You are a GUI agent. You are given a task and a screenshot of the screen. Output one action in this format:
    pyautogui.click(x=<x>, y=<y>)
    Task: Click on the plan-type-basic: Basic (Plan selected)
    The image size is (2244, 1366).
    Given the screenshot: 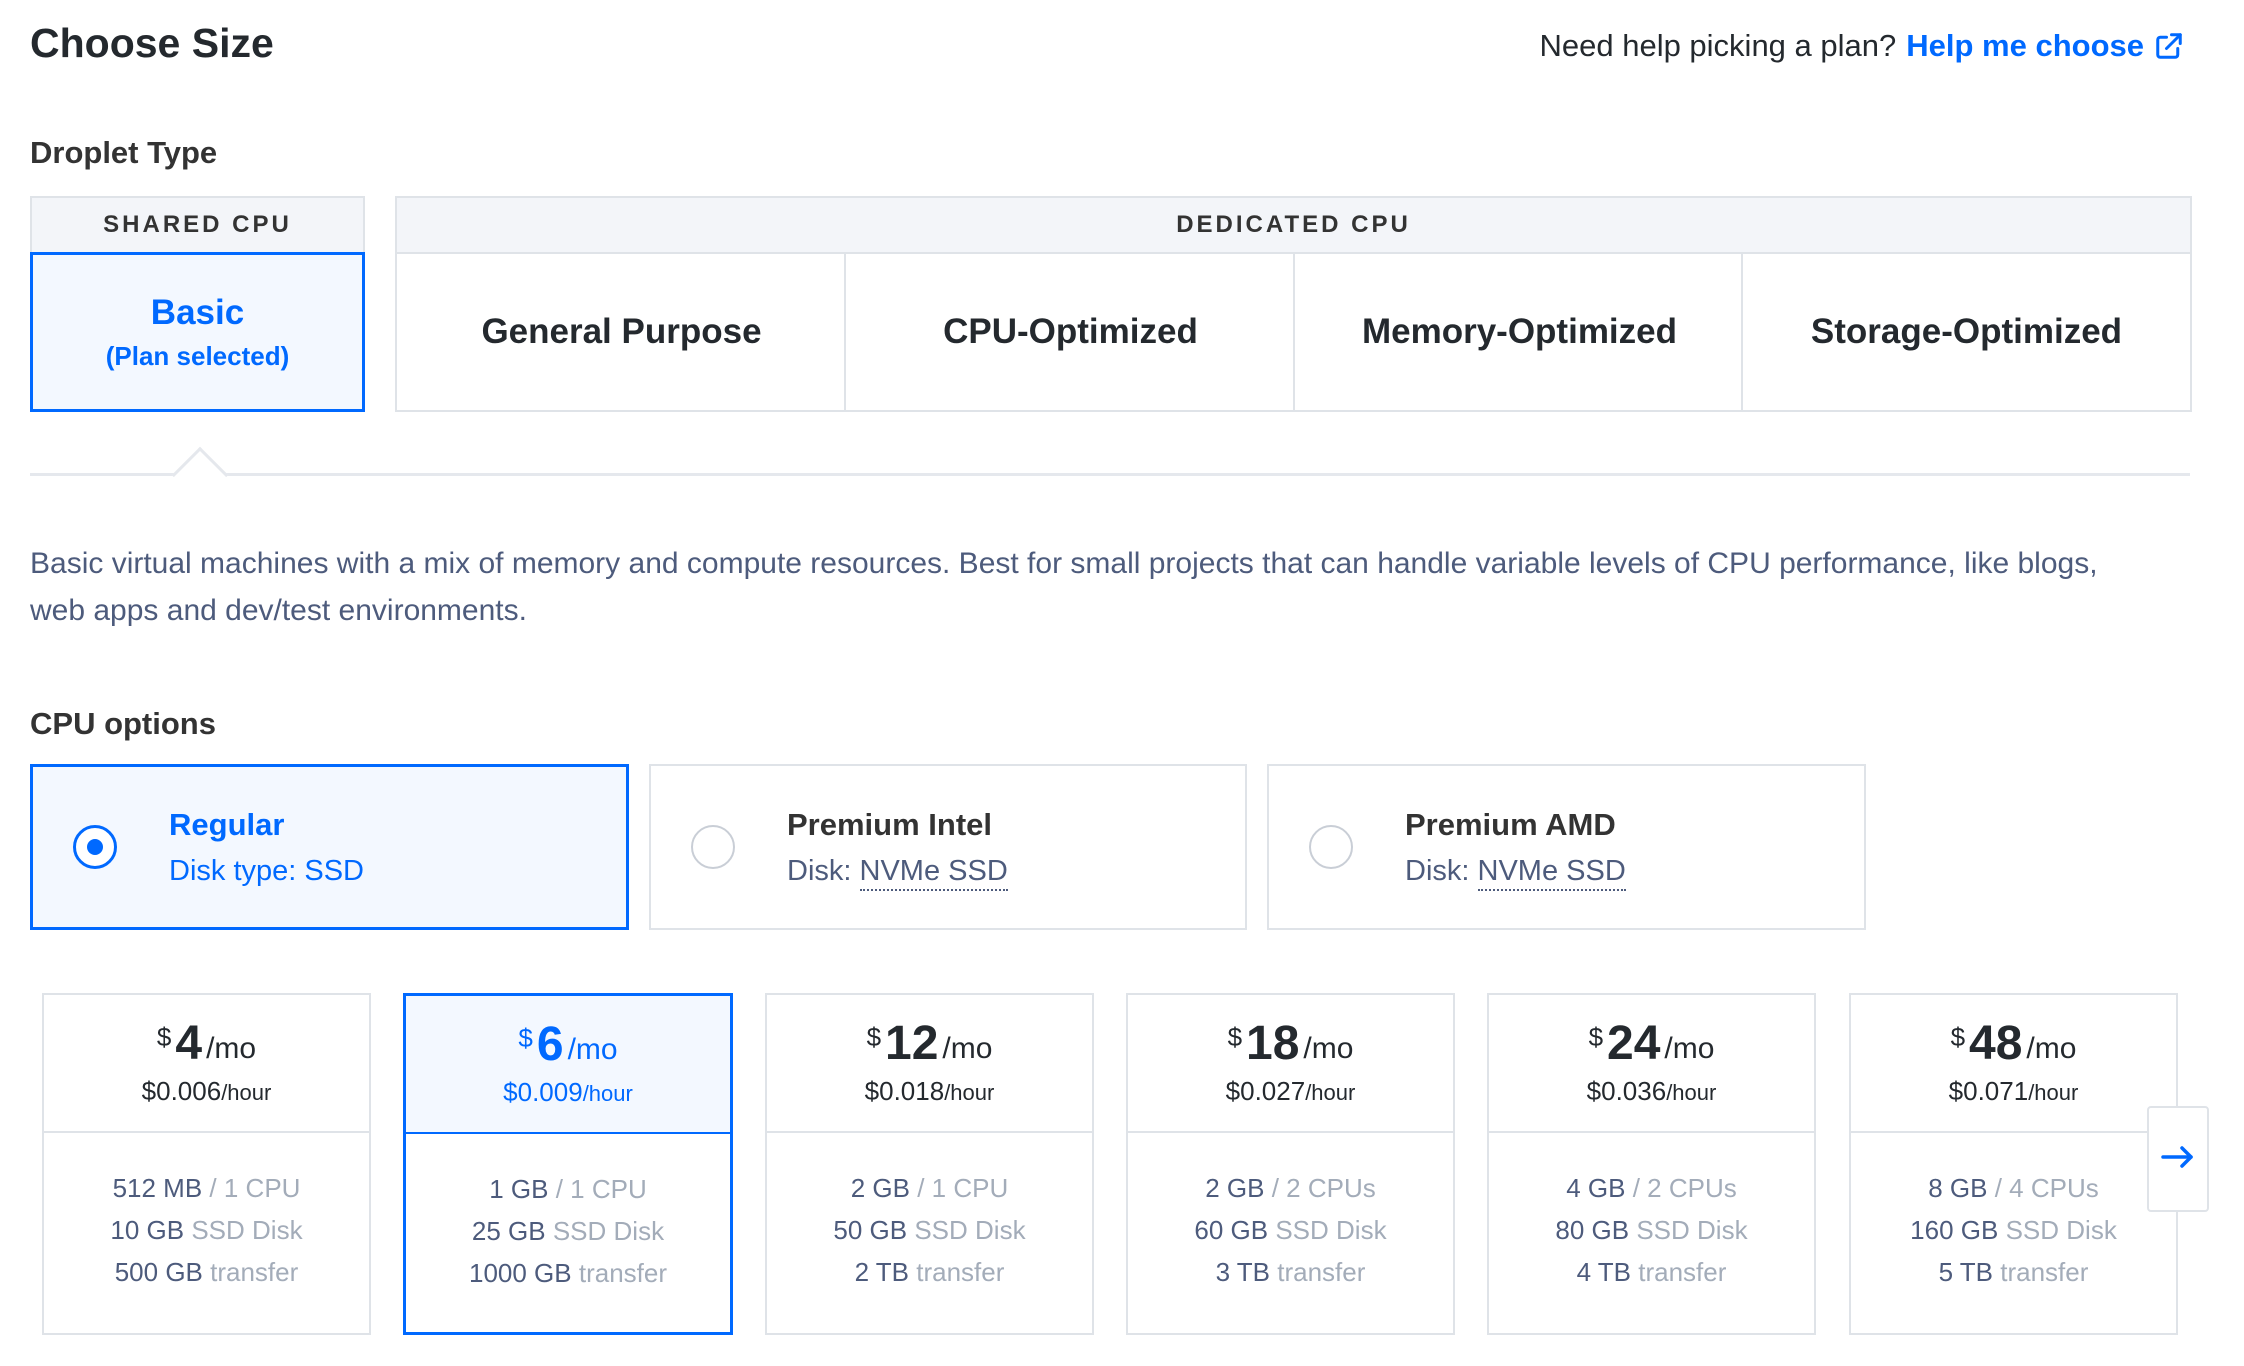 What is the action you would take?
    pyautogui.click(x=197, y=332)
    